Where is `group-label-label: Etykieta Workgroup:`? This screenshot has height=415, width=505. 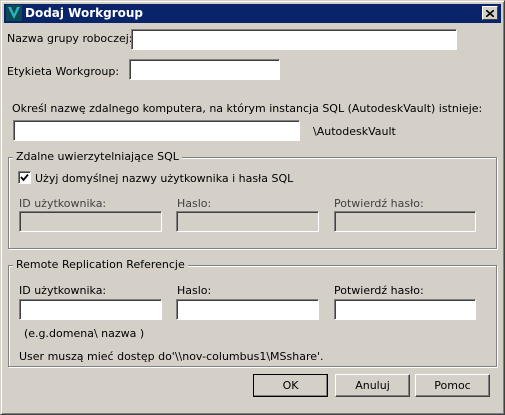 group-label-label: Etykieta Workgroup: is located at coordinates (63, 71).